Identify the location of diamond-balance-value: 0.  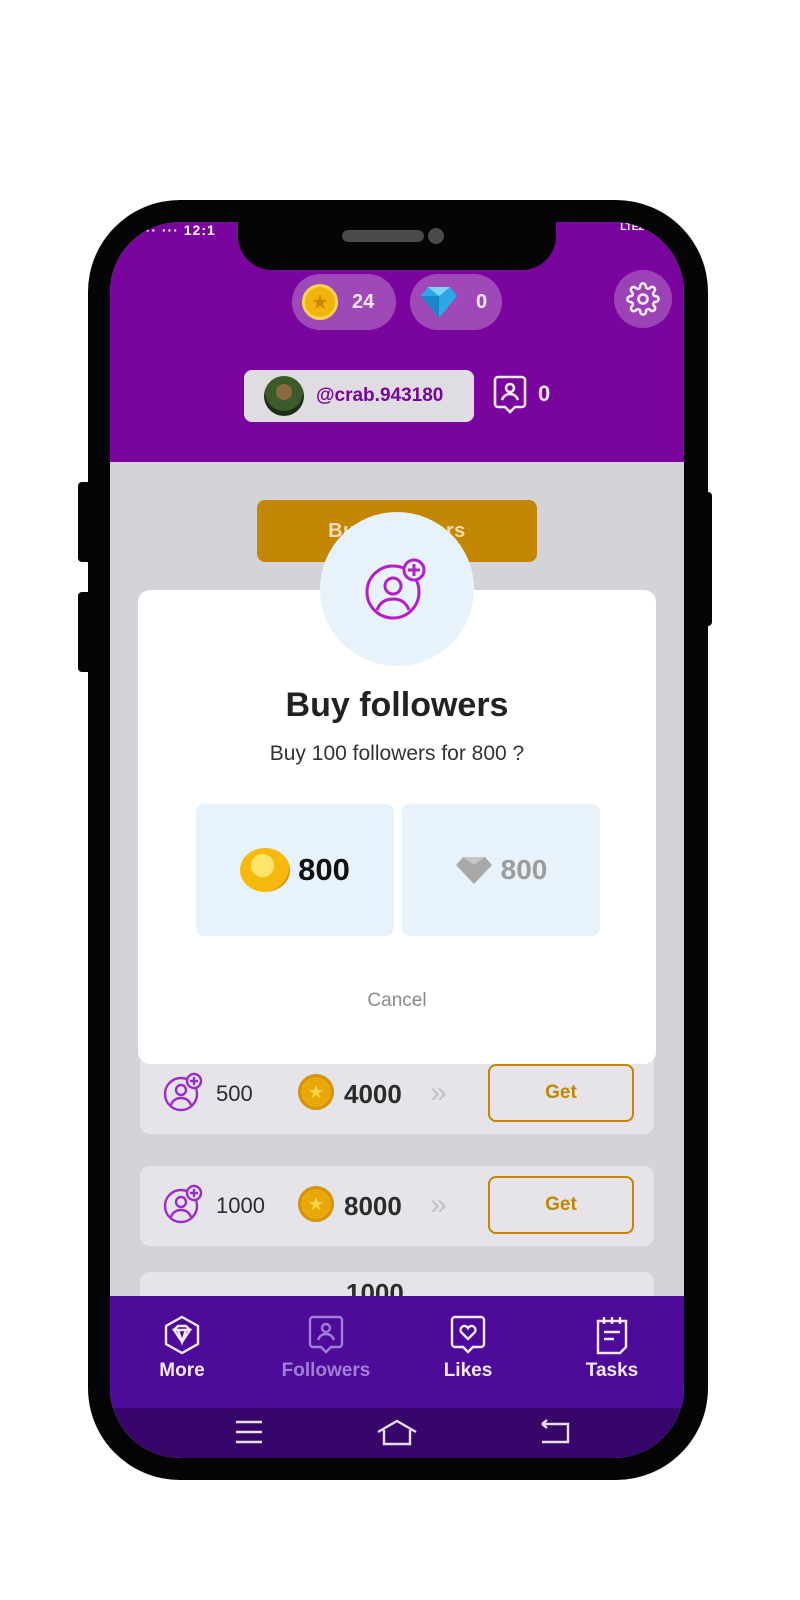
(482, 301).